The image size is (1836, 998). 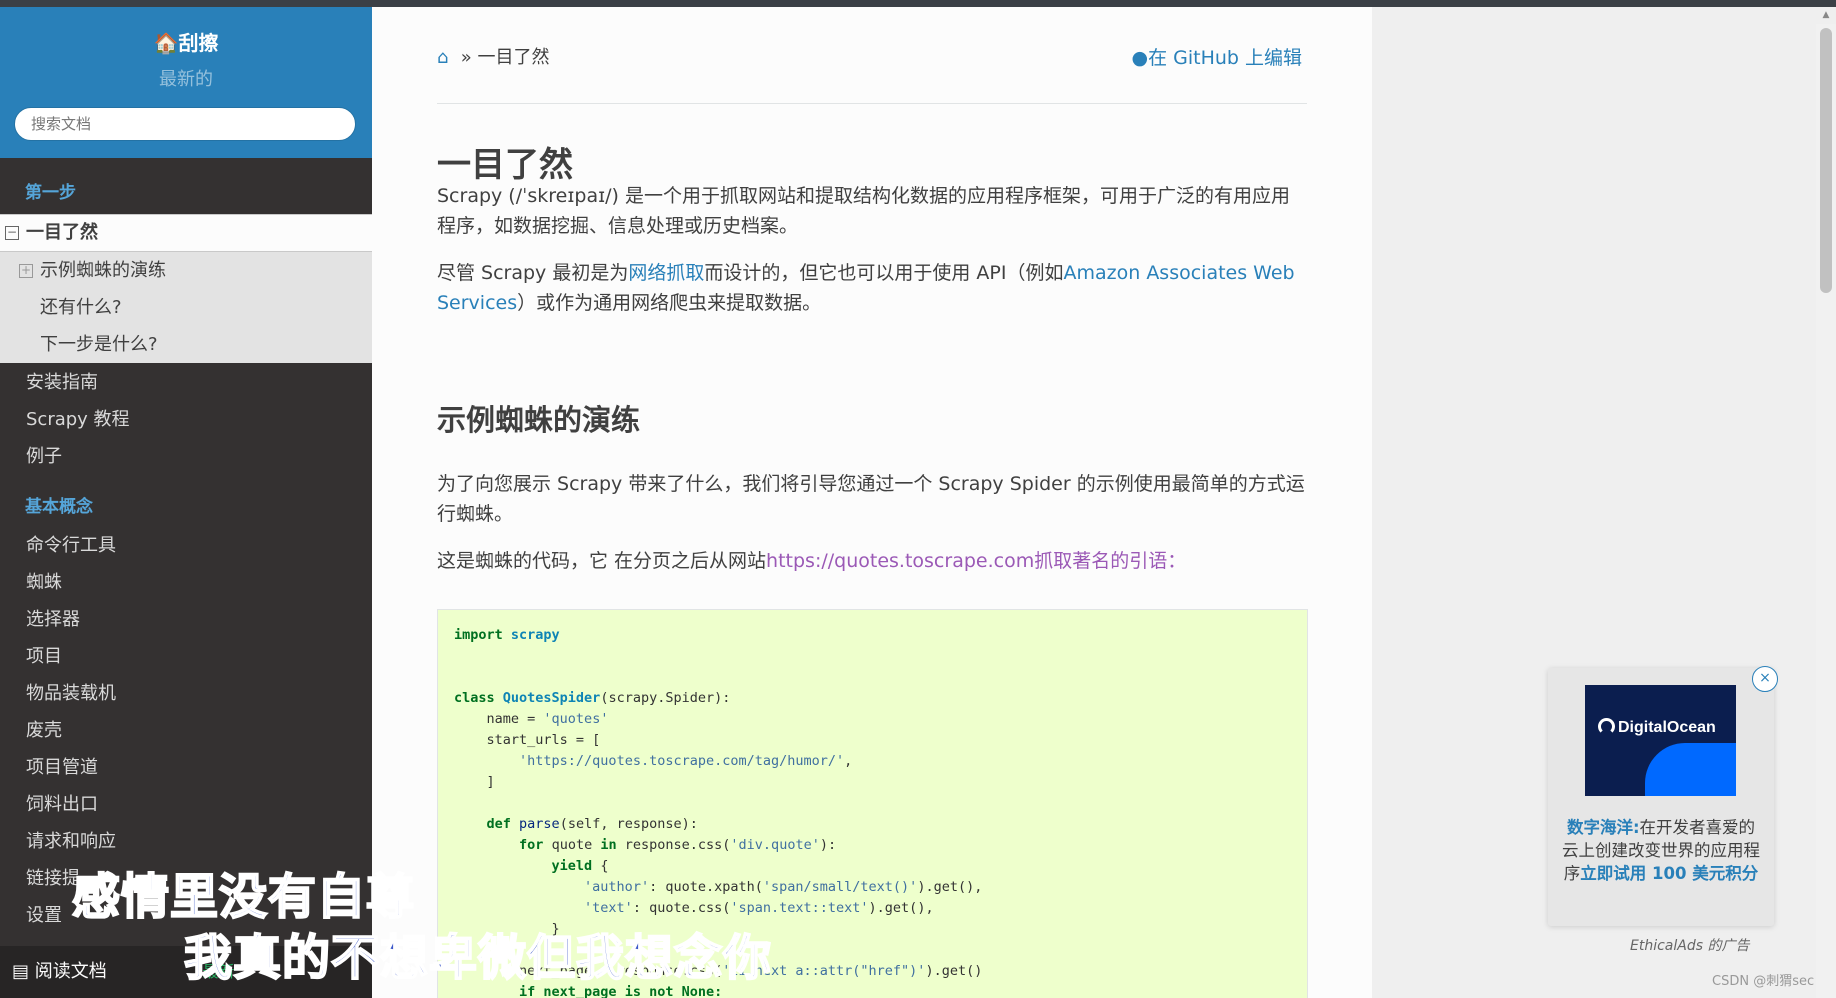 I want to click on ad-cta: 立即试用 100 美元积分, so click(x=1669, y=873).